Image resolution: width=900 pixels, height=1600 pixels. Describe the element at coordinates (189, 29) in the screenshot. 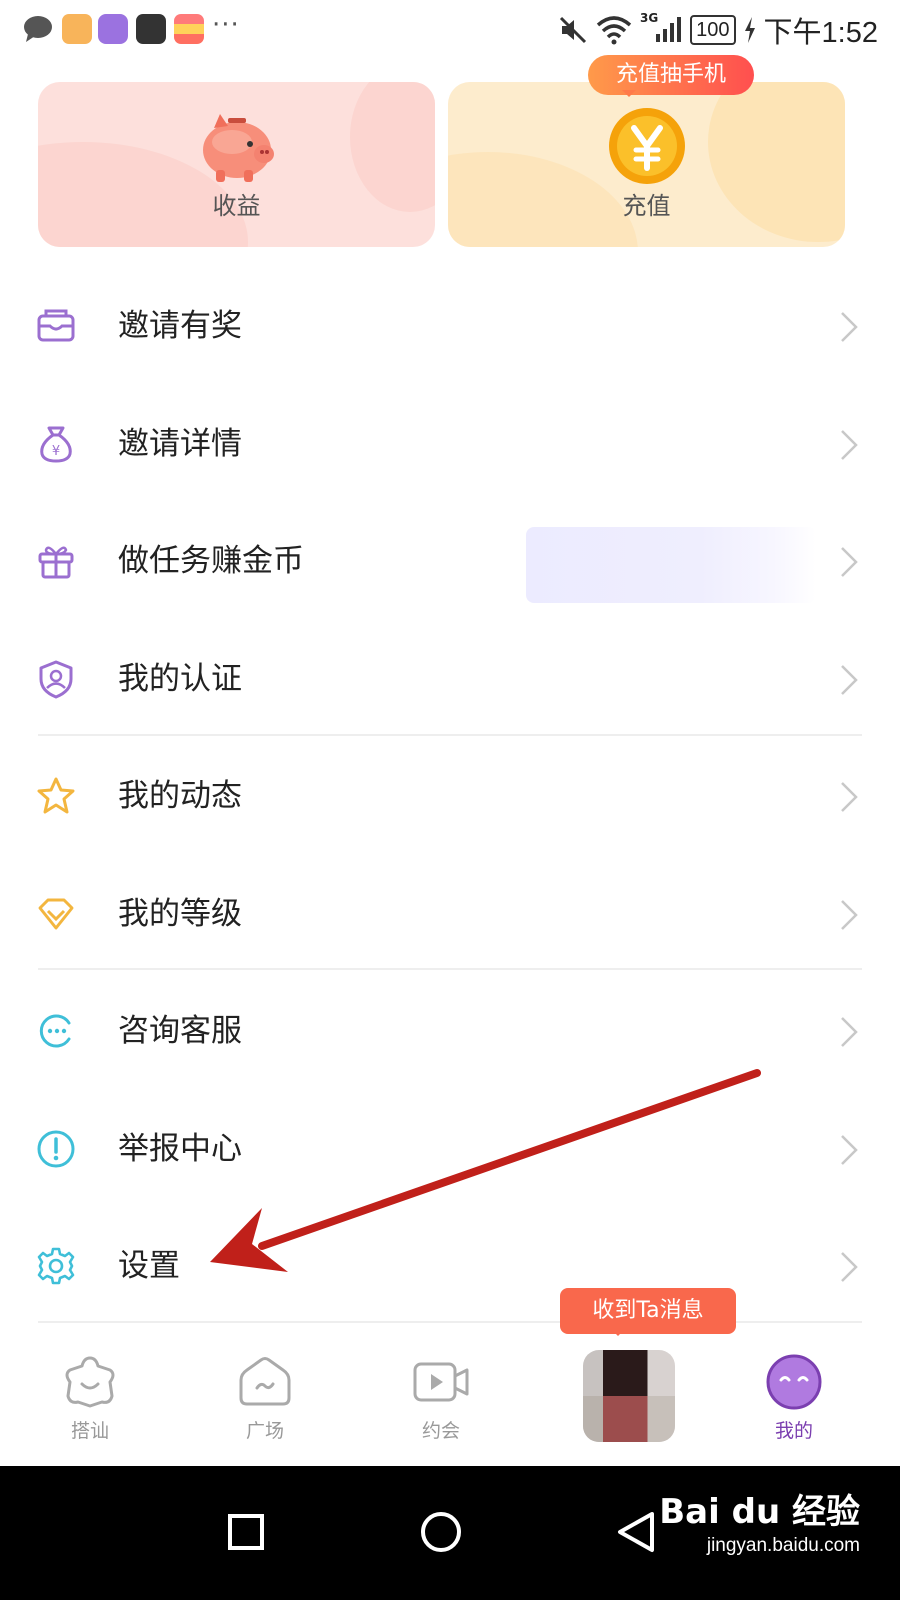

I see `wallet-icon` at that location.